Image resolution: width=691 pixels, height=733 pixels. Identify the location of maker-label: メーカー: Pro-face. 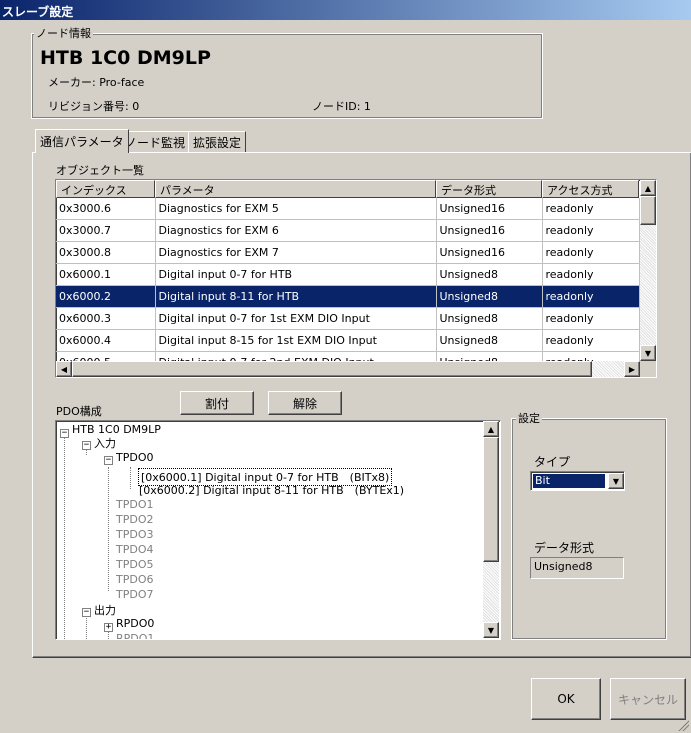
(96, 82).